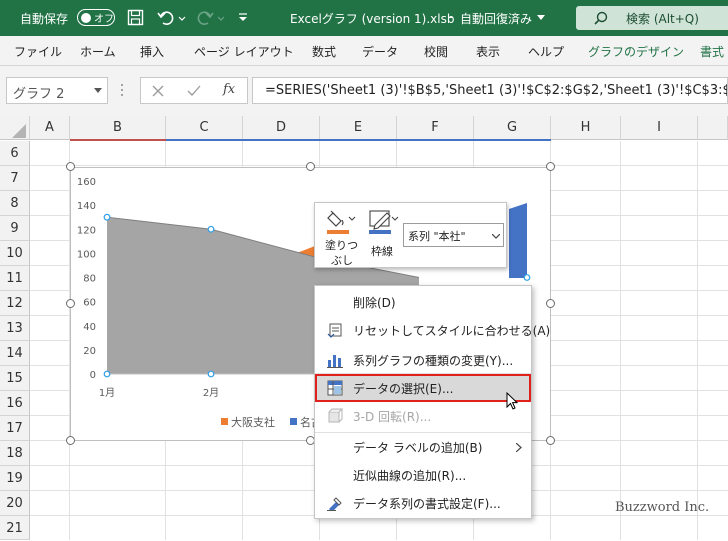 This screenshot has width=728, height=541. Describe the element at coordinates (15, 453) in the screenshot. I see `row-header: 18` at that location.